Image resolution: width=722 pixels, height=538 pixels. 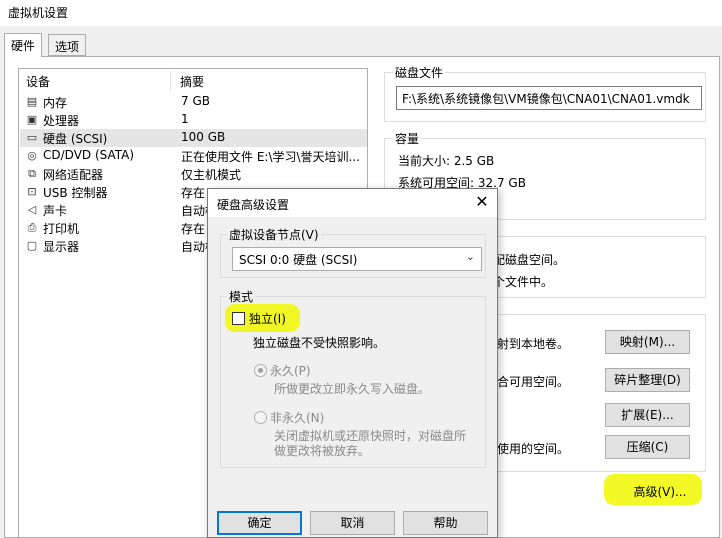 I want to click on device-name: 处理器, so click(x=61, y=121).